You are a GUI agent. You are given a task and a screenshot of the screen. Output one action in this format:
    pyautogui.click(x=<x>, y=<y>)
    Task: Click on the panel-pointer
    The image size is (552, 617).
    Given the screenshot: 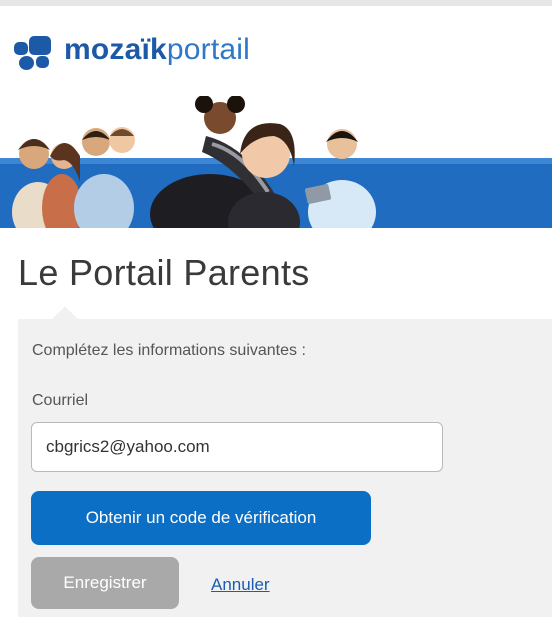 What is the action you would take?
    pyautogui.click(x=65, y=319)
    